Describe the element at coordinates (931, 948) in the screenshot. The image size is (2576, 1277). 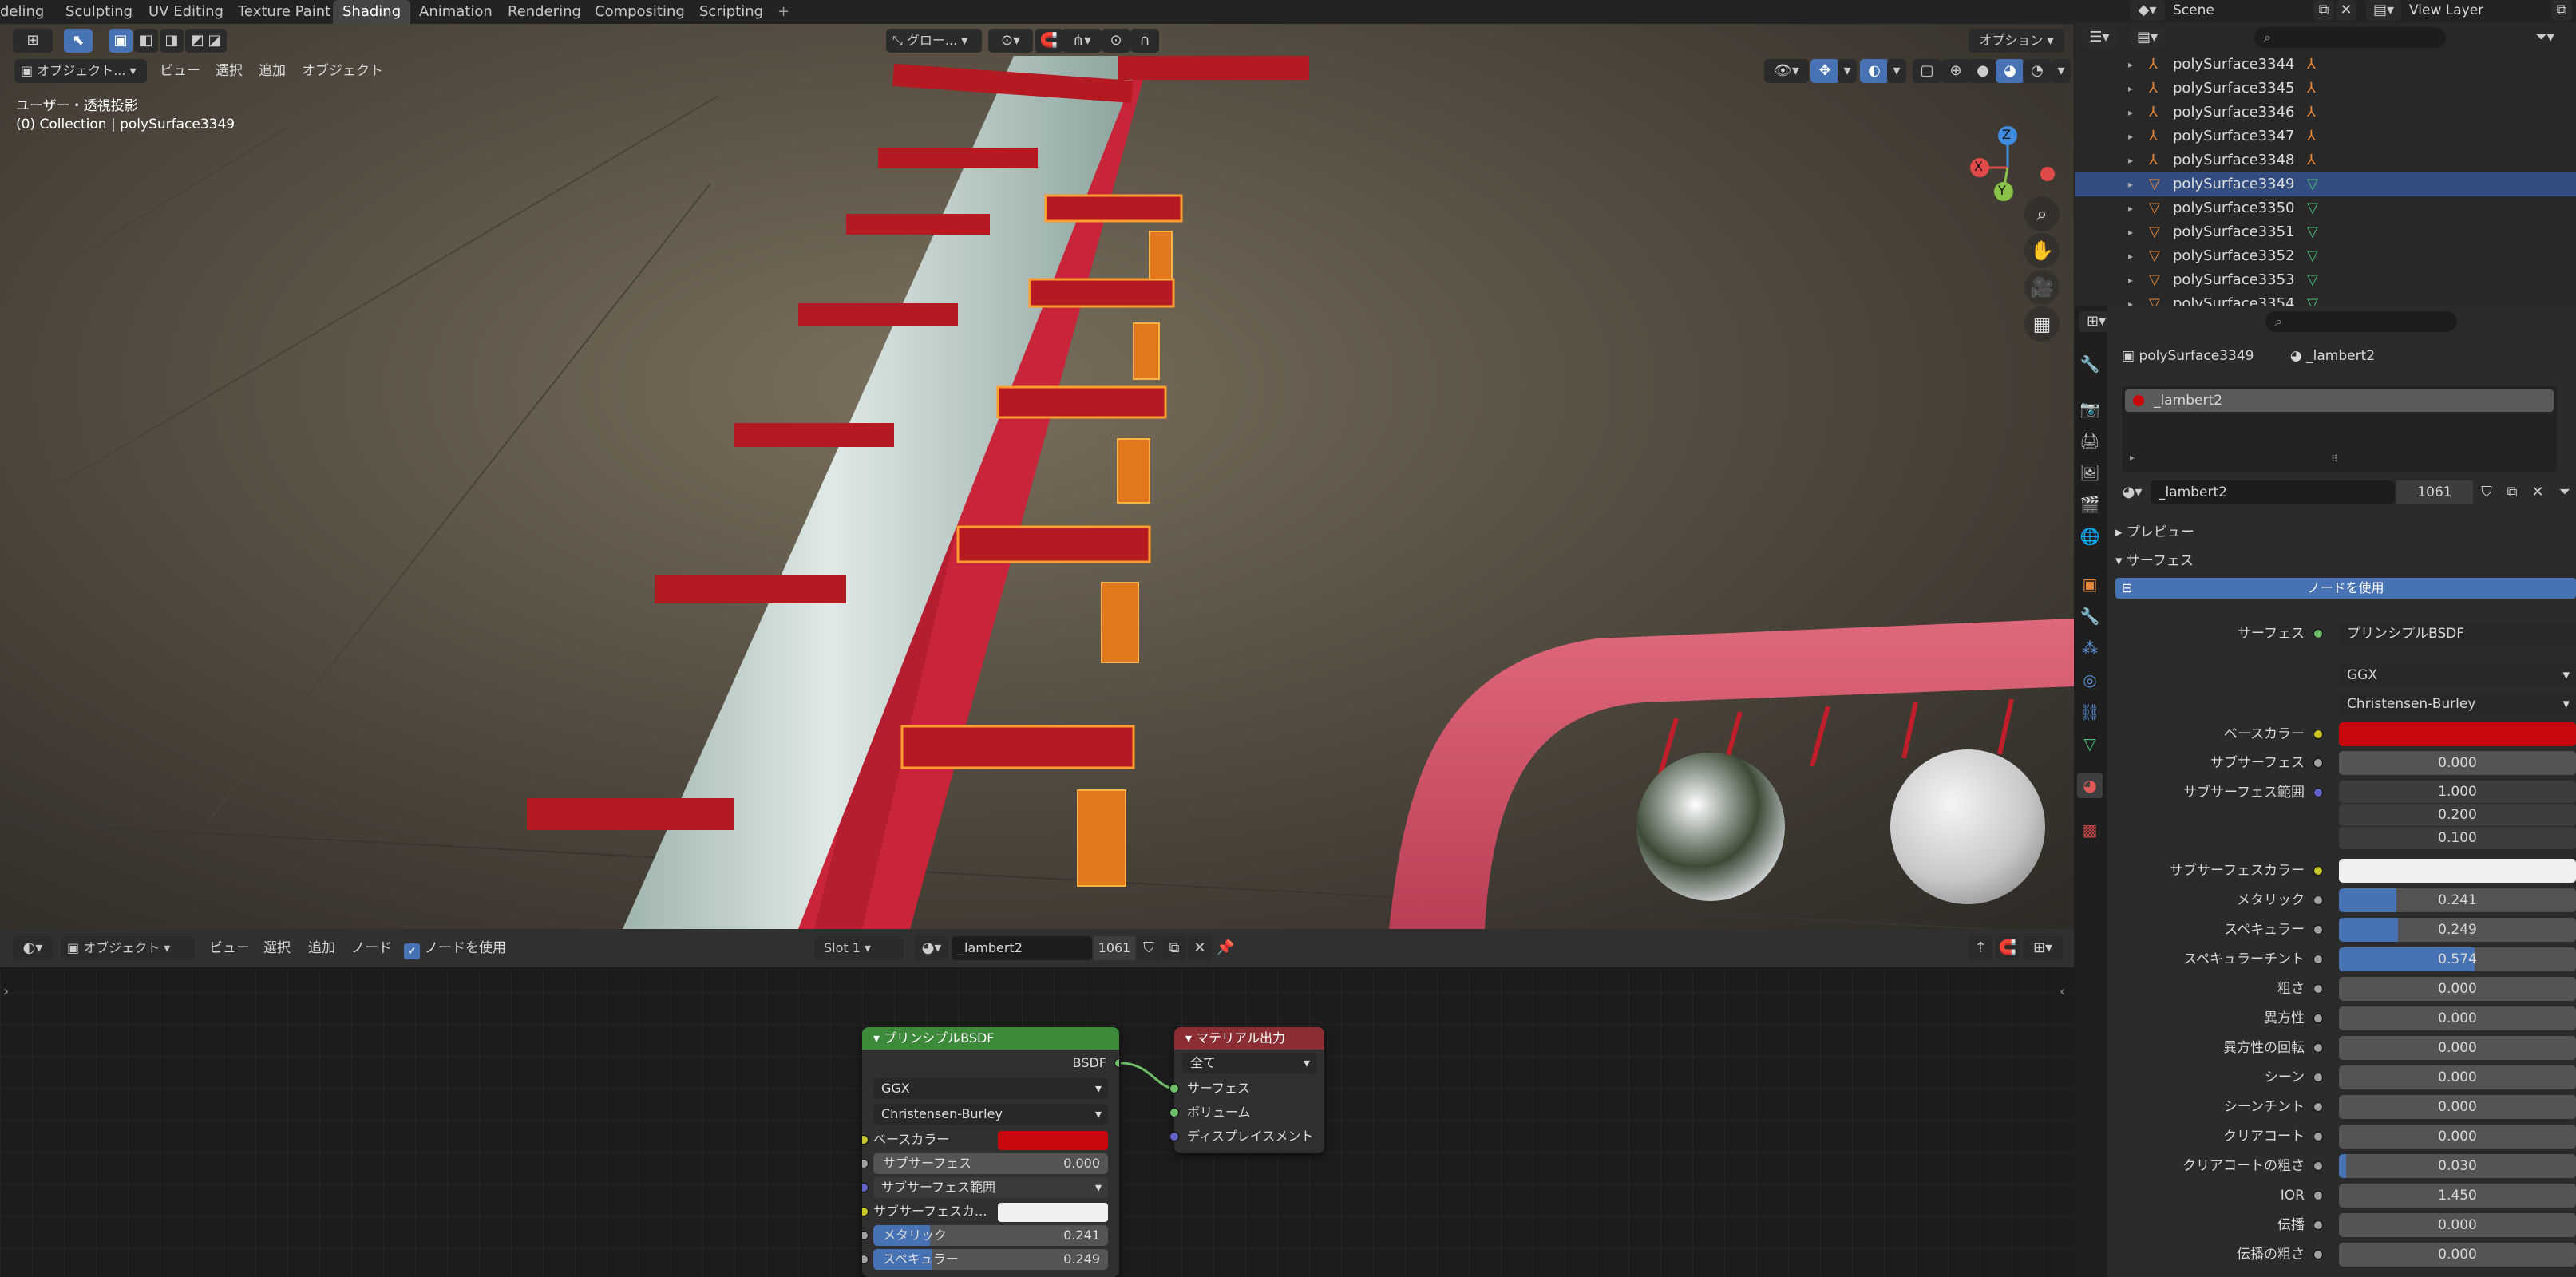
I see `material-browse-icon: ◕▾` at that location.